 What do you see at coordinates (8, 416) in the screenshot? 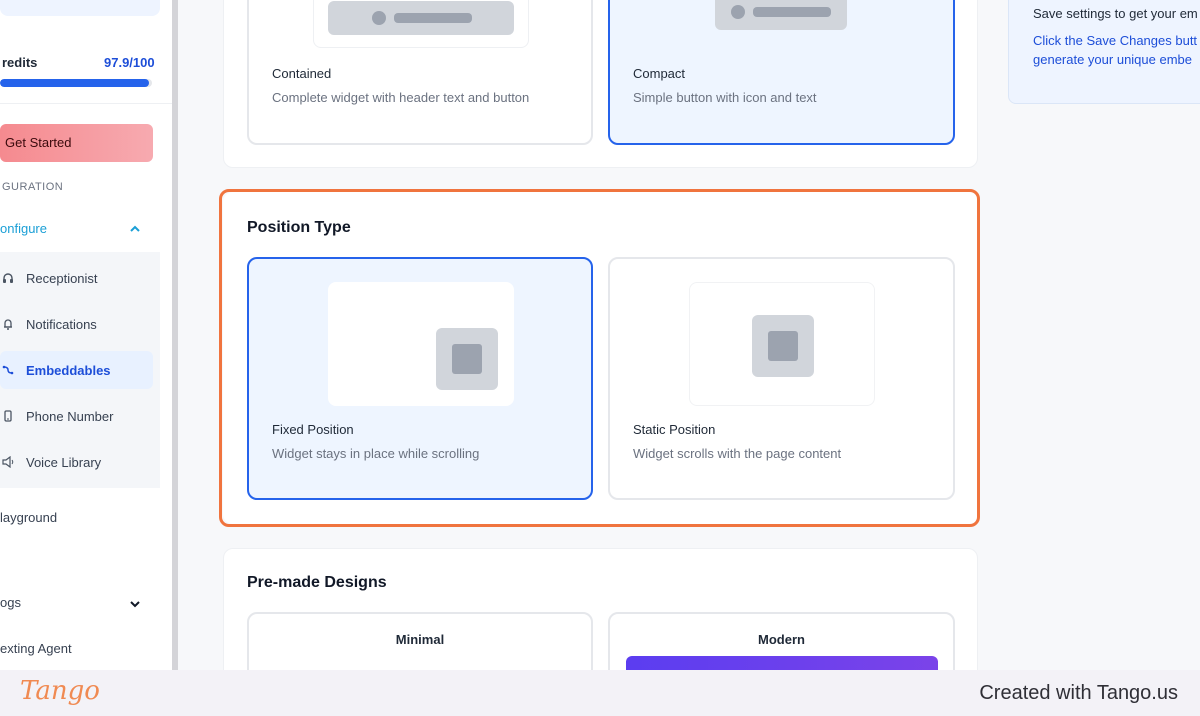
I see `phone-icon` at bounding box center [8, 416].